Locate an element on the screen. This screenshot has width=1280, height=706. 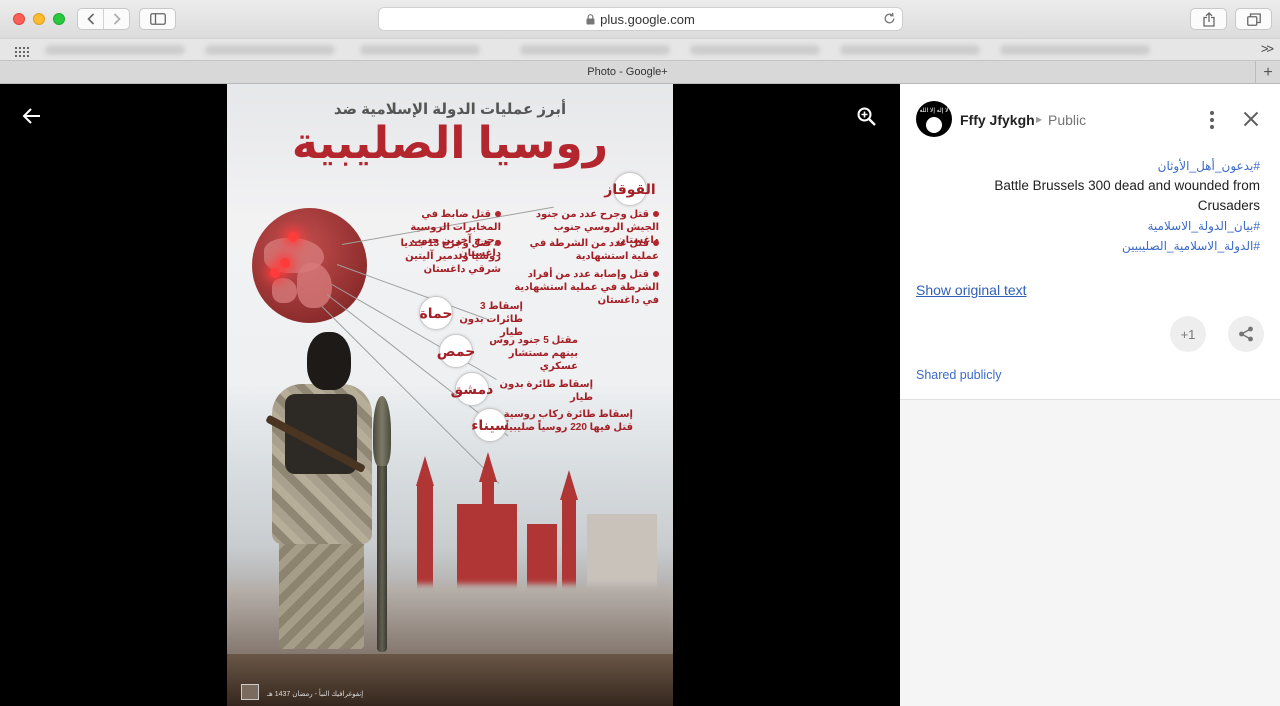
share-icon is located at coordinates (1246, 334).